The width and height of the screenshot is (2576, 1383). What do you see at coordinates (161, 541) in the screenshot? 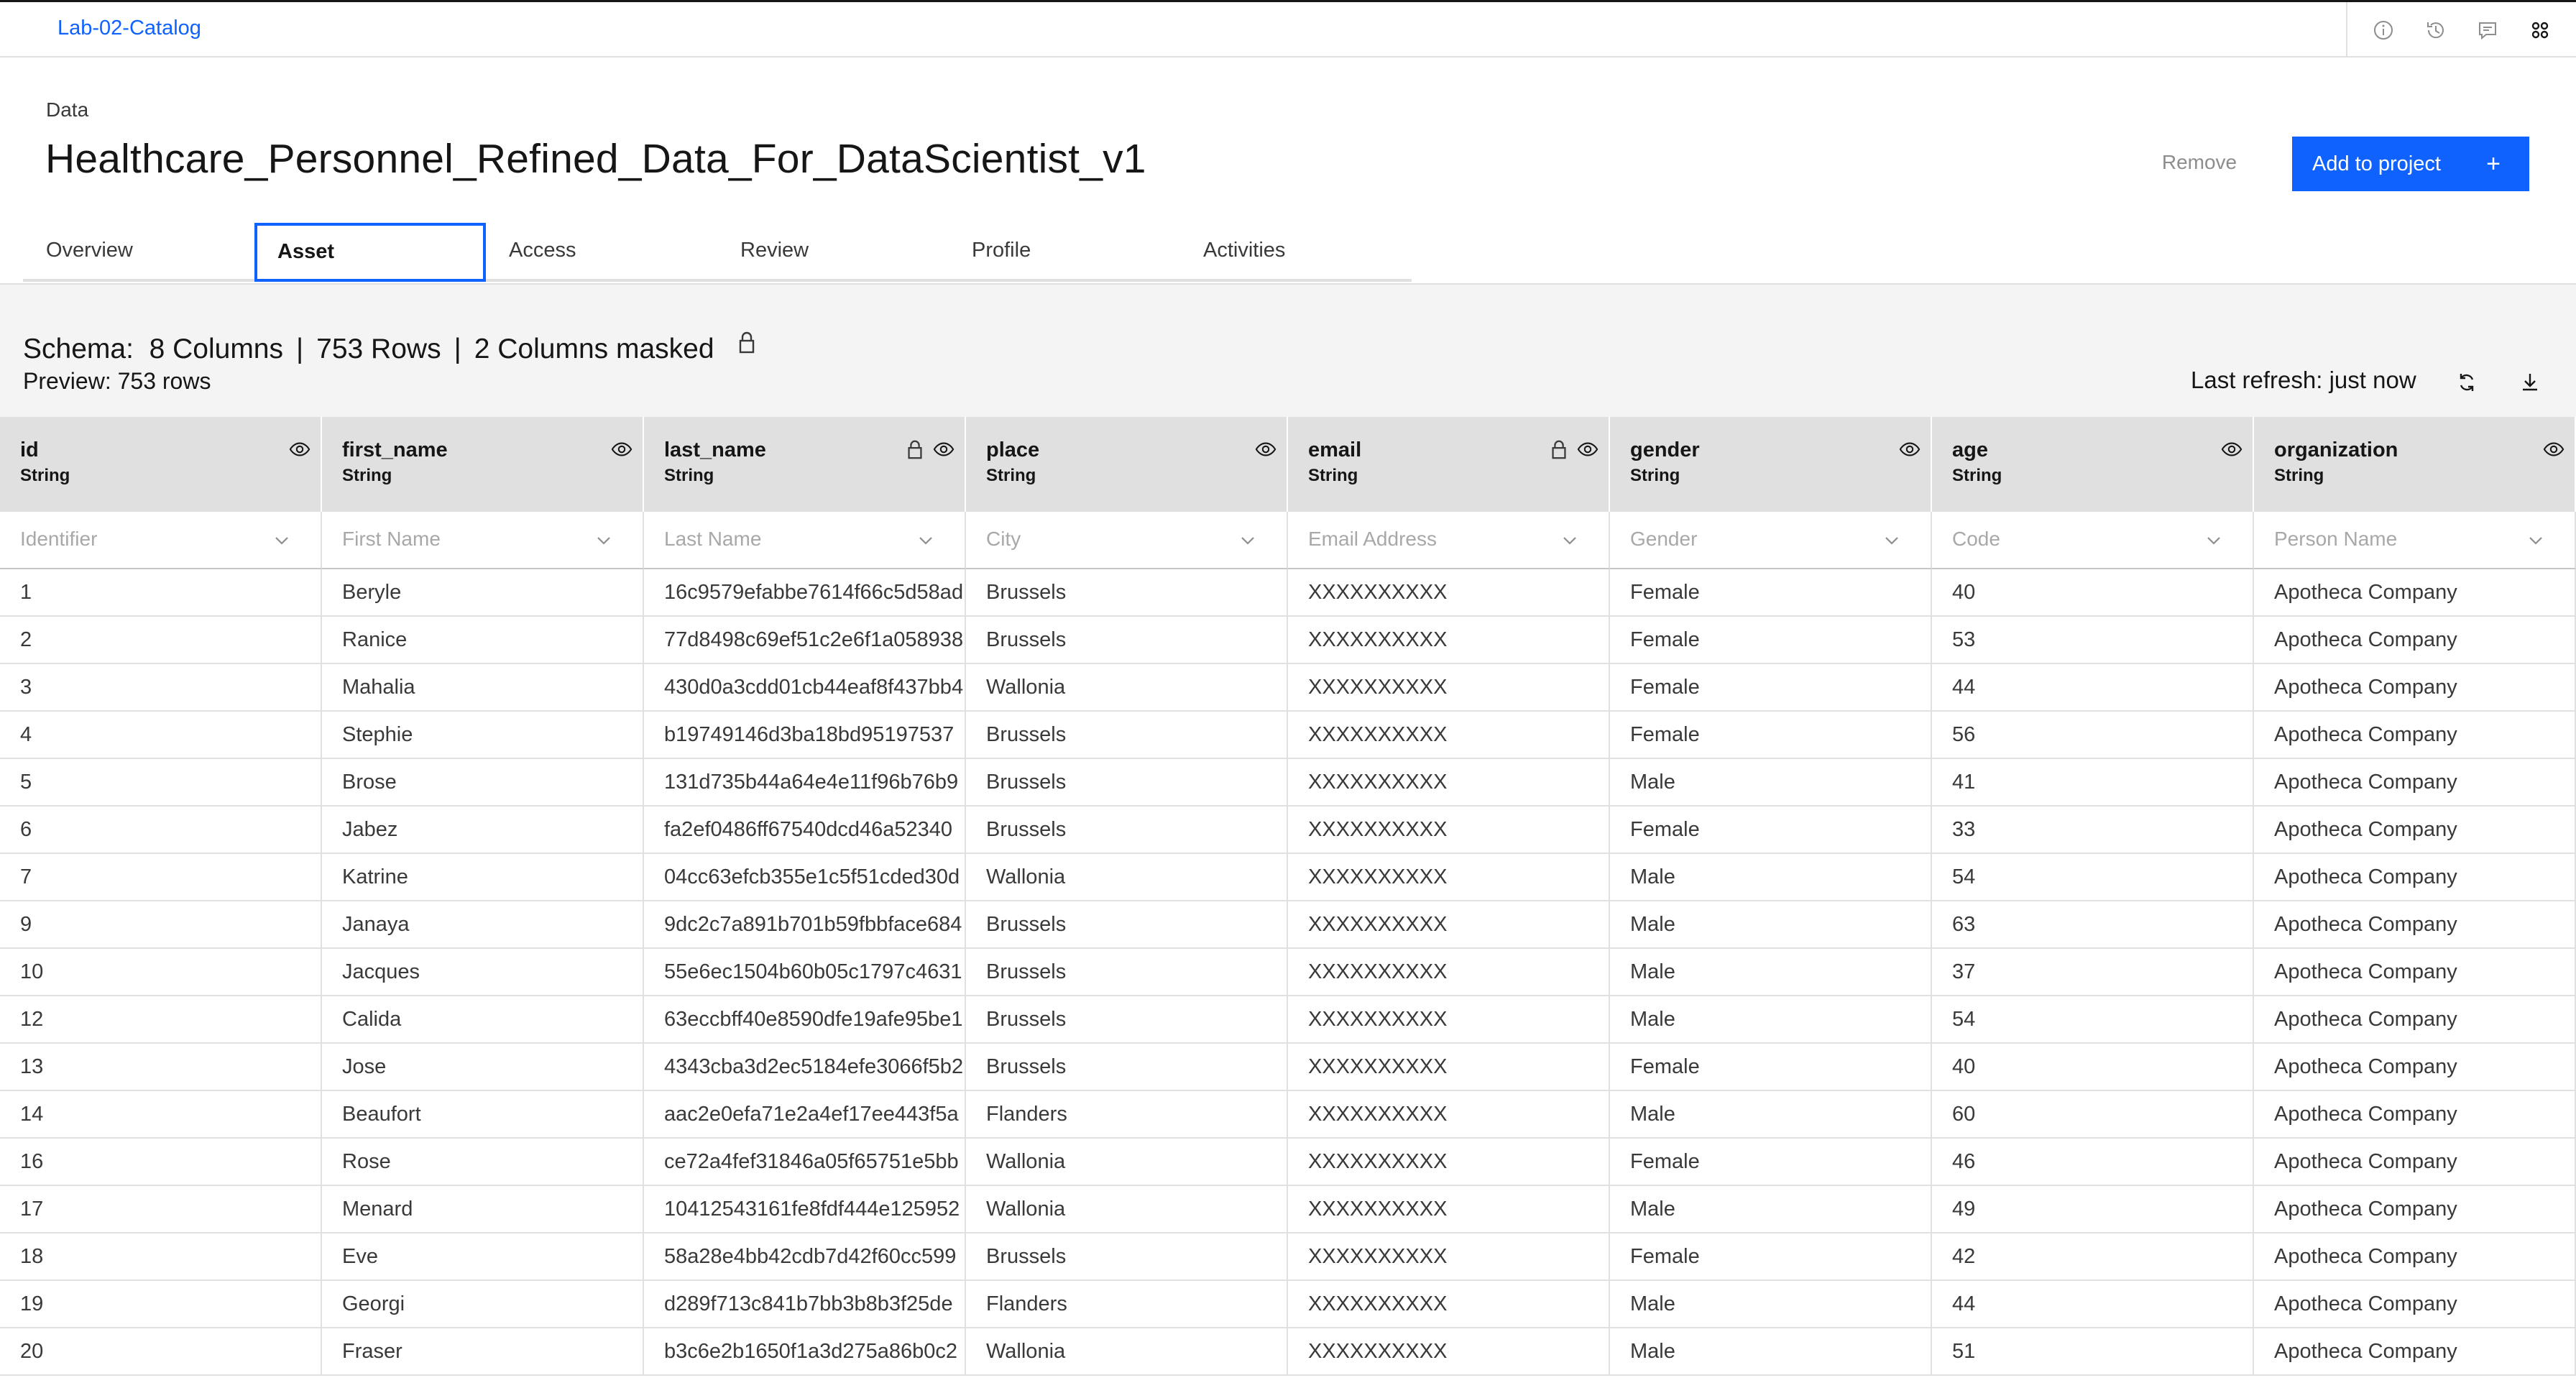
I see `filter-dropdown-id: Identifier` at bounding box center [161, 541].